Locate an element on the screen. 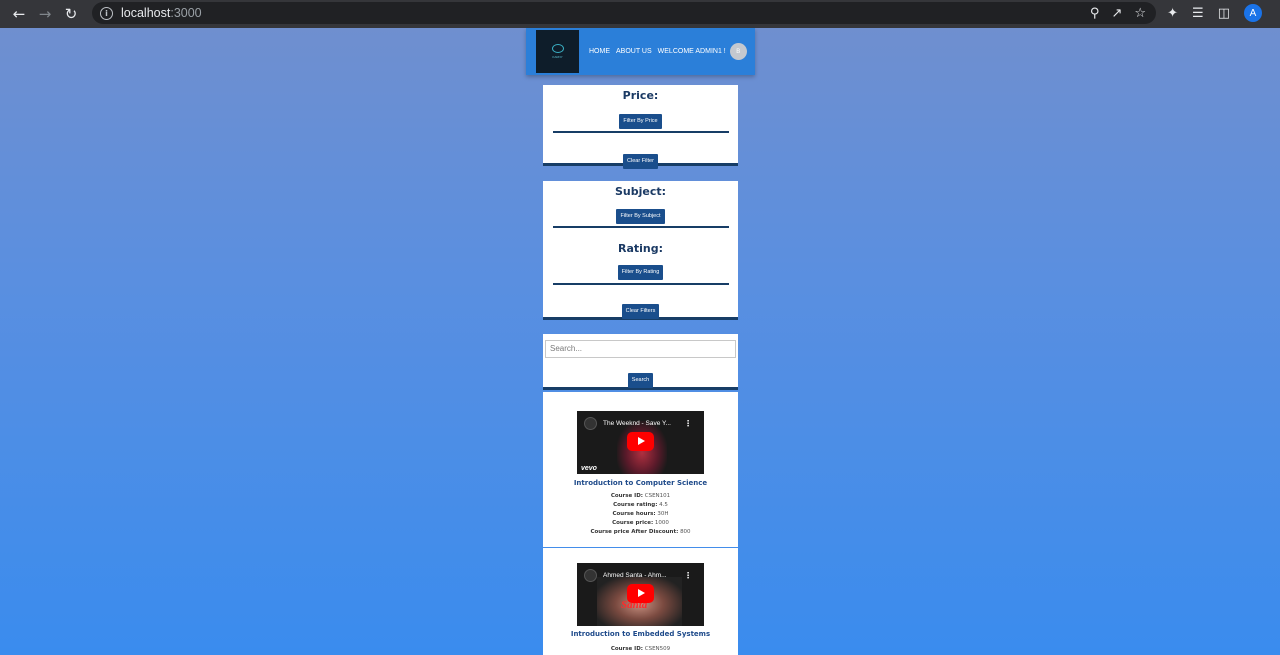 This screenshot has height=655, width=1280. course-rating: Course rating: 4.5 is located at coordinates (640, 505).